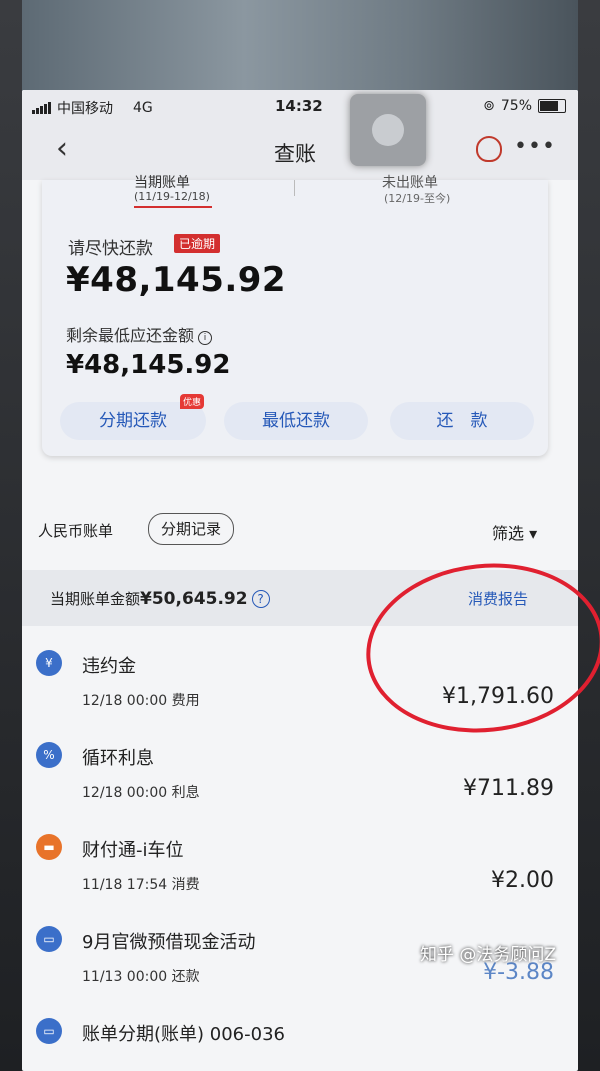 The width and height of the screenshot is (600, 1071). What do you see at coordinates (194, 599) in the screenshot?
I see `statement-amount: ¥50,645.92` at bounding box center [194, 599].